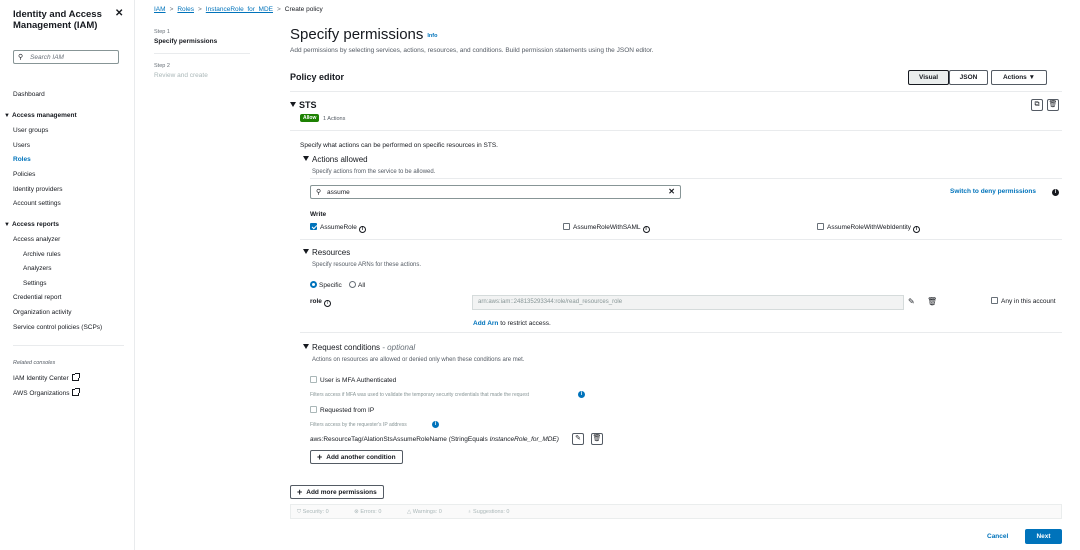  I want to click on clear-icon: ✕, so click(671, 191).